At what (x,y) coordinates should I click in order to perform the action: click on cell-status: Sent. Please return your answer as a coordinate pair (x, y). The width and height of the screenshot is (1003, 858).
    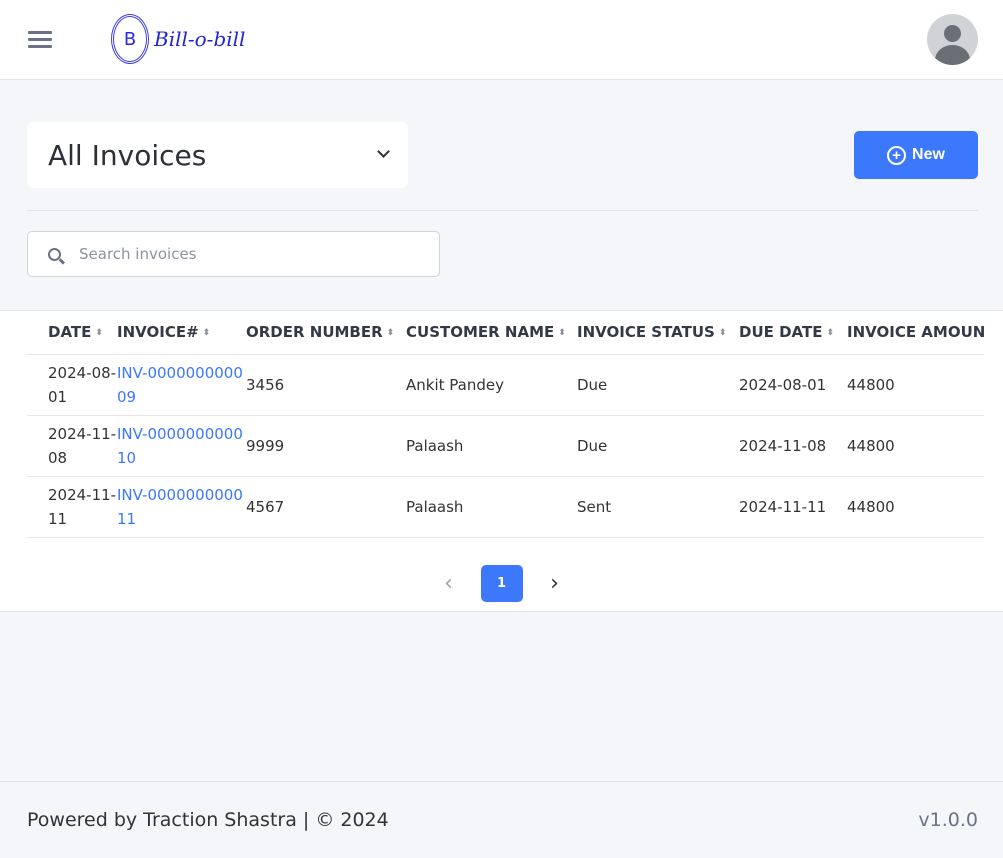
    Looking at the image, I should click on (658, 507).